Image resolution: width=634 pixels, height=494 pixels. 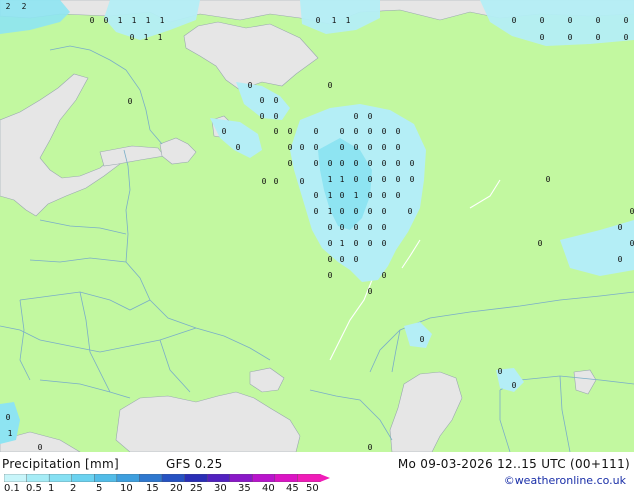 I want to click on scale-tick-label: 45, so click(x=292, y=488).